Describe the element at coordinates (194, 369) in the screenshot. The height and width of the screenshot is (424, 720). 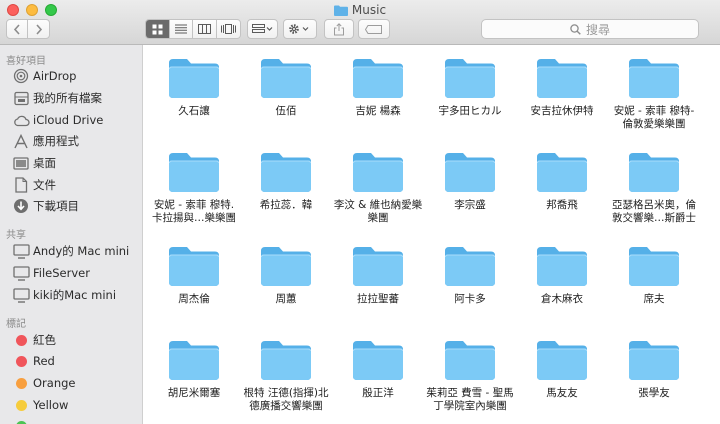
I see `folder-item: 胡尼米爾塞` at that location.